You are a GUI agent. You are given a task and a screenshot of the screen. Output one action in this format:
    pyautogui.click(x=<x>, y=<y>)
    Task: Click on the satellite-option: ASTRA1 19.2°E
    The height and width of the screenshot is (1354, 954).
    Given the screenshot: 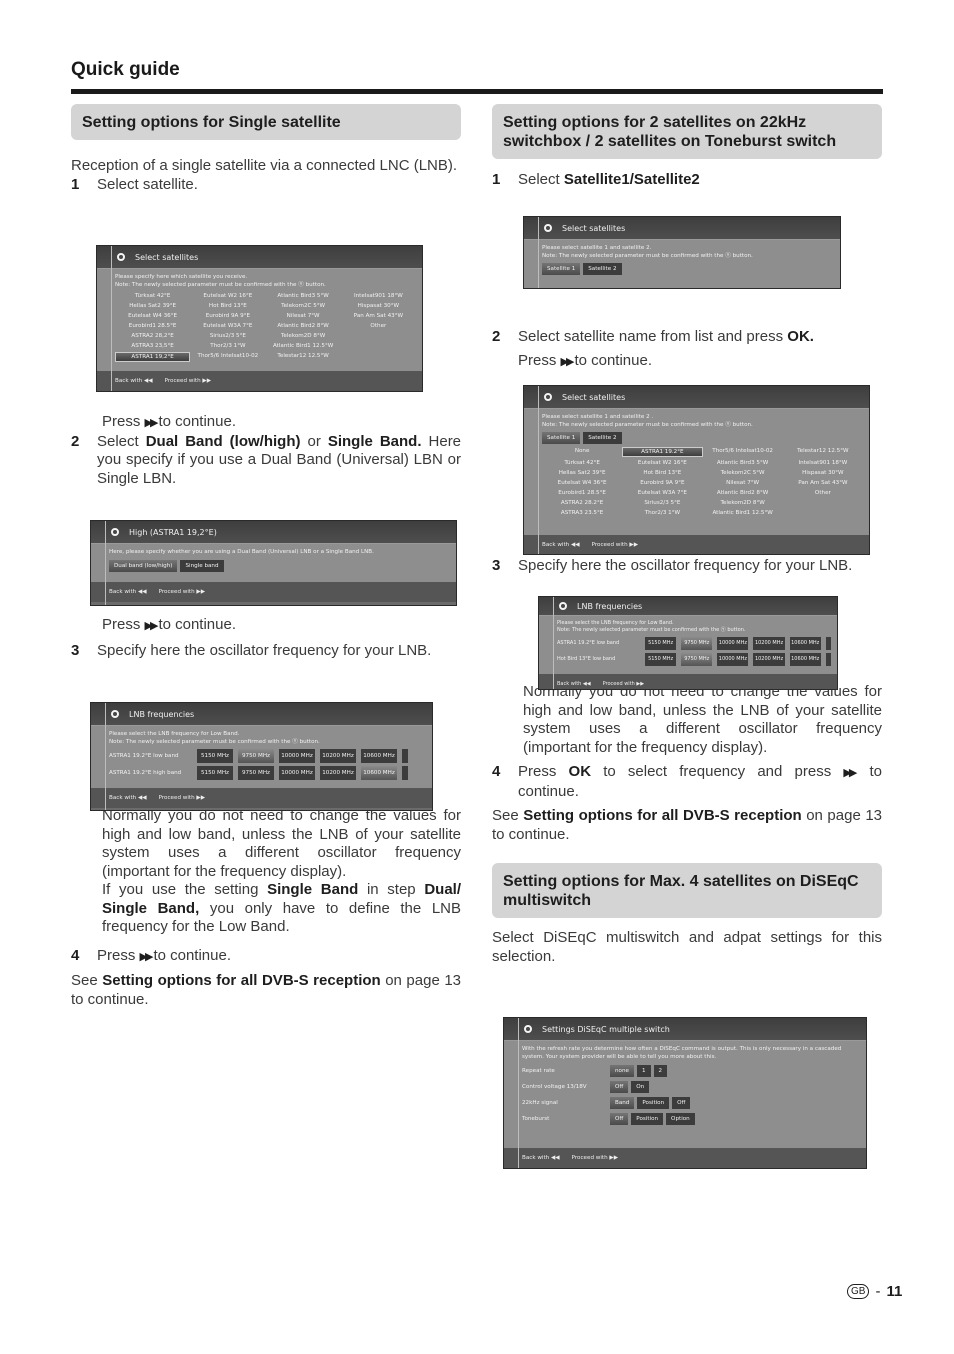 What is the action you would take?
    pyautogui.click(x=662, y=452)
    